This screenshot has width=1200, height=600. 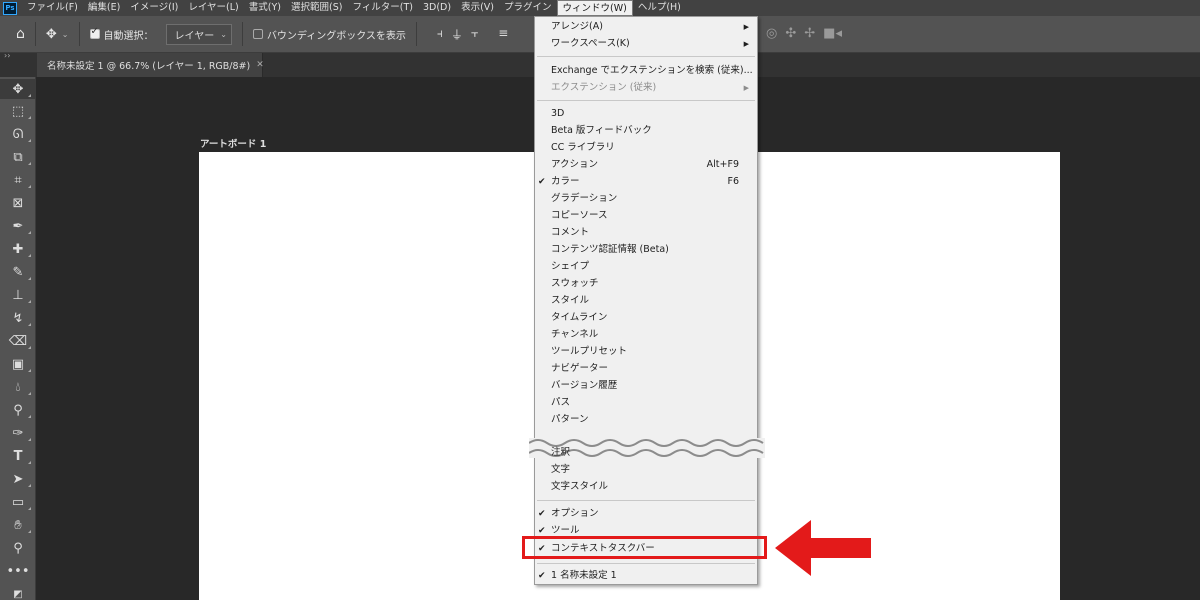 I want to click on menu-item-navigator: ナビゲーター, so click(x=646, y=369).